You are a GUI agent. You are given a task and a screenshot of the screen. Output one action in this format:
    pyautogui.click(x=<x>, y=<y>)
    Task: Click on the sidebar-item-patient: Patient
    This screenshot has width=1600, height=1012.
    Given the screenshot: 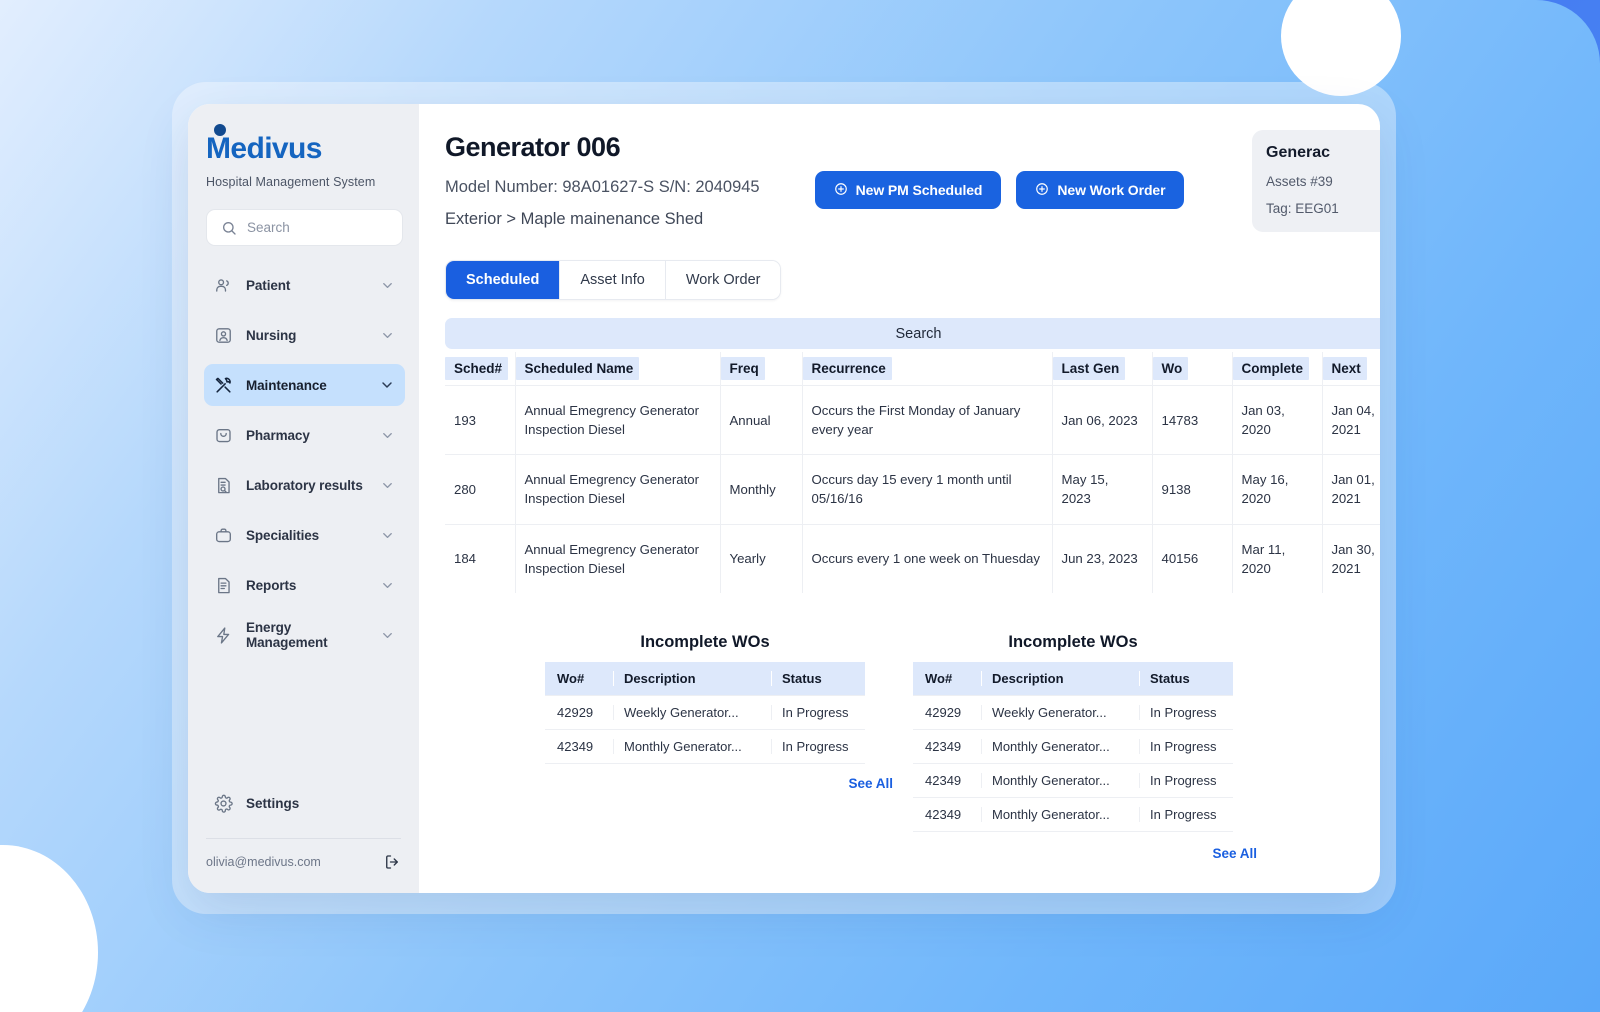 What is the action you would take?
    pyautogui.click(x=304, y=285)
    